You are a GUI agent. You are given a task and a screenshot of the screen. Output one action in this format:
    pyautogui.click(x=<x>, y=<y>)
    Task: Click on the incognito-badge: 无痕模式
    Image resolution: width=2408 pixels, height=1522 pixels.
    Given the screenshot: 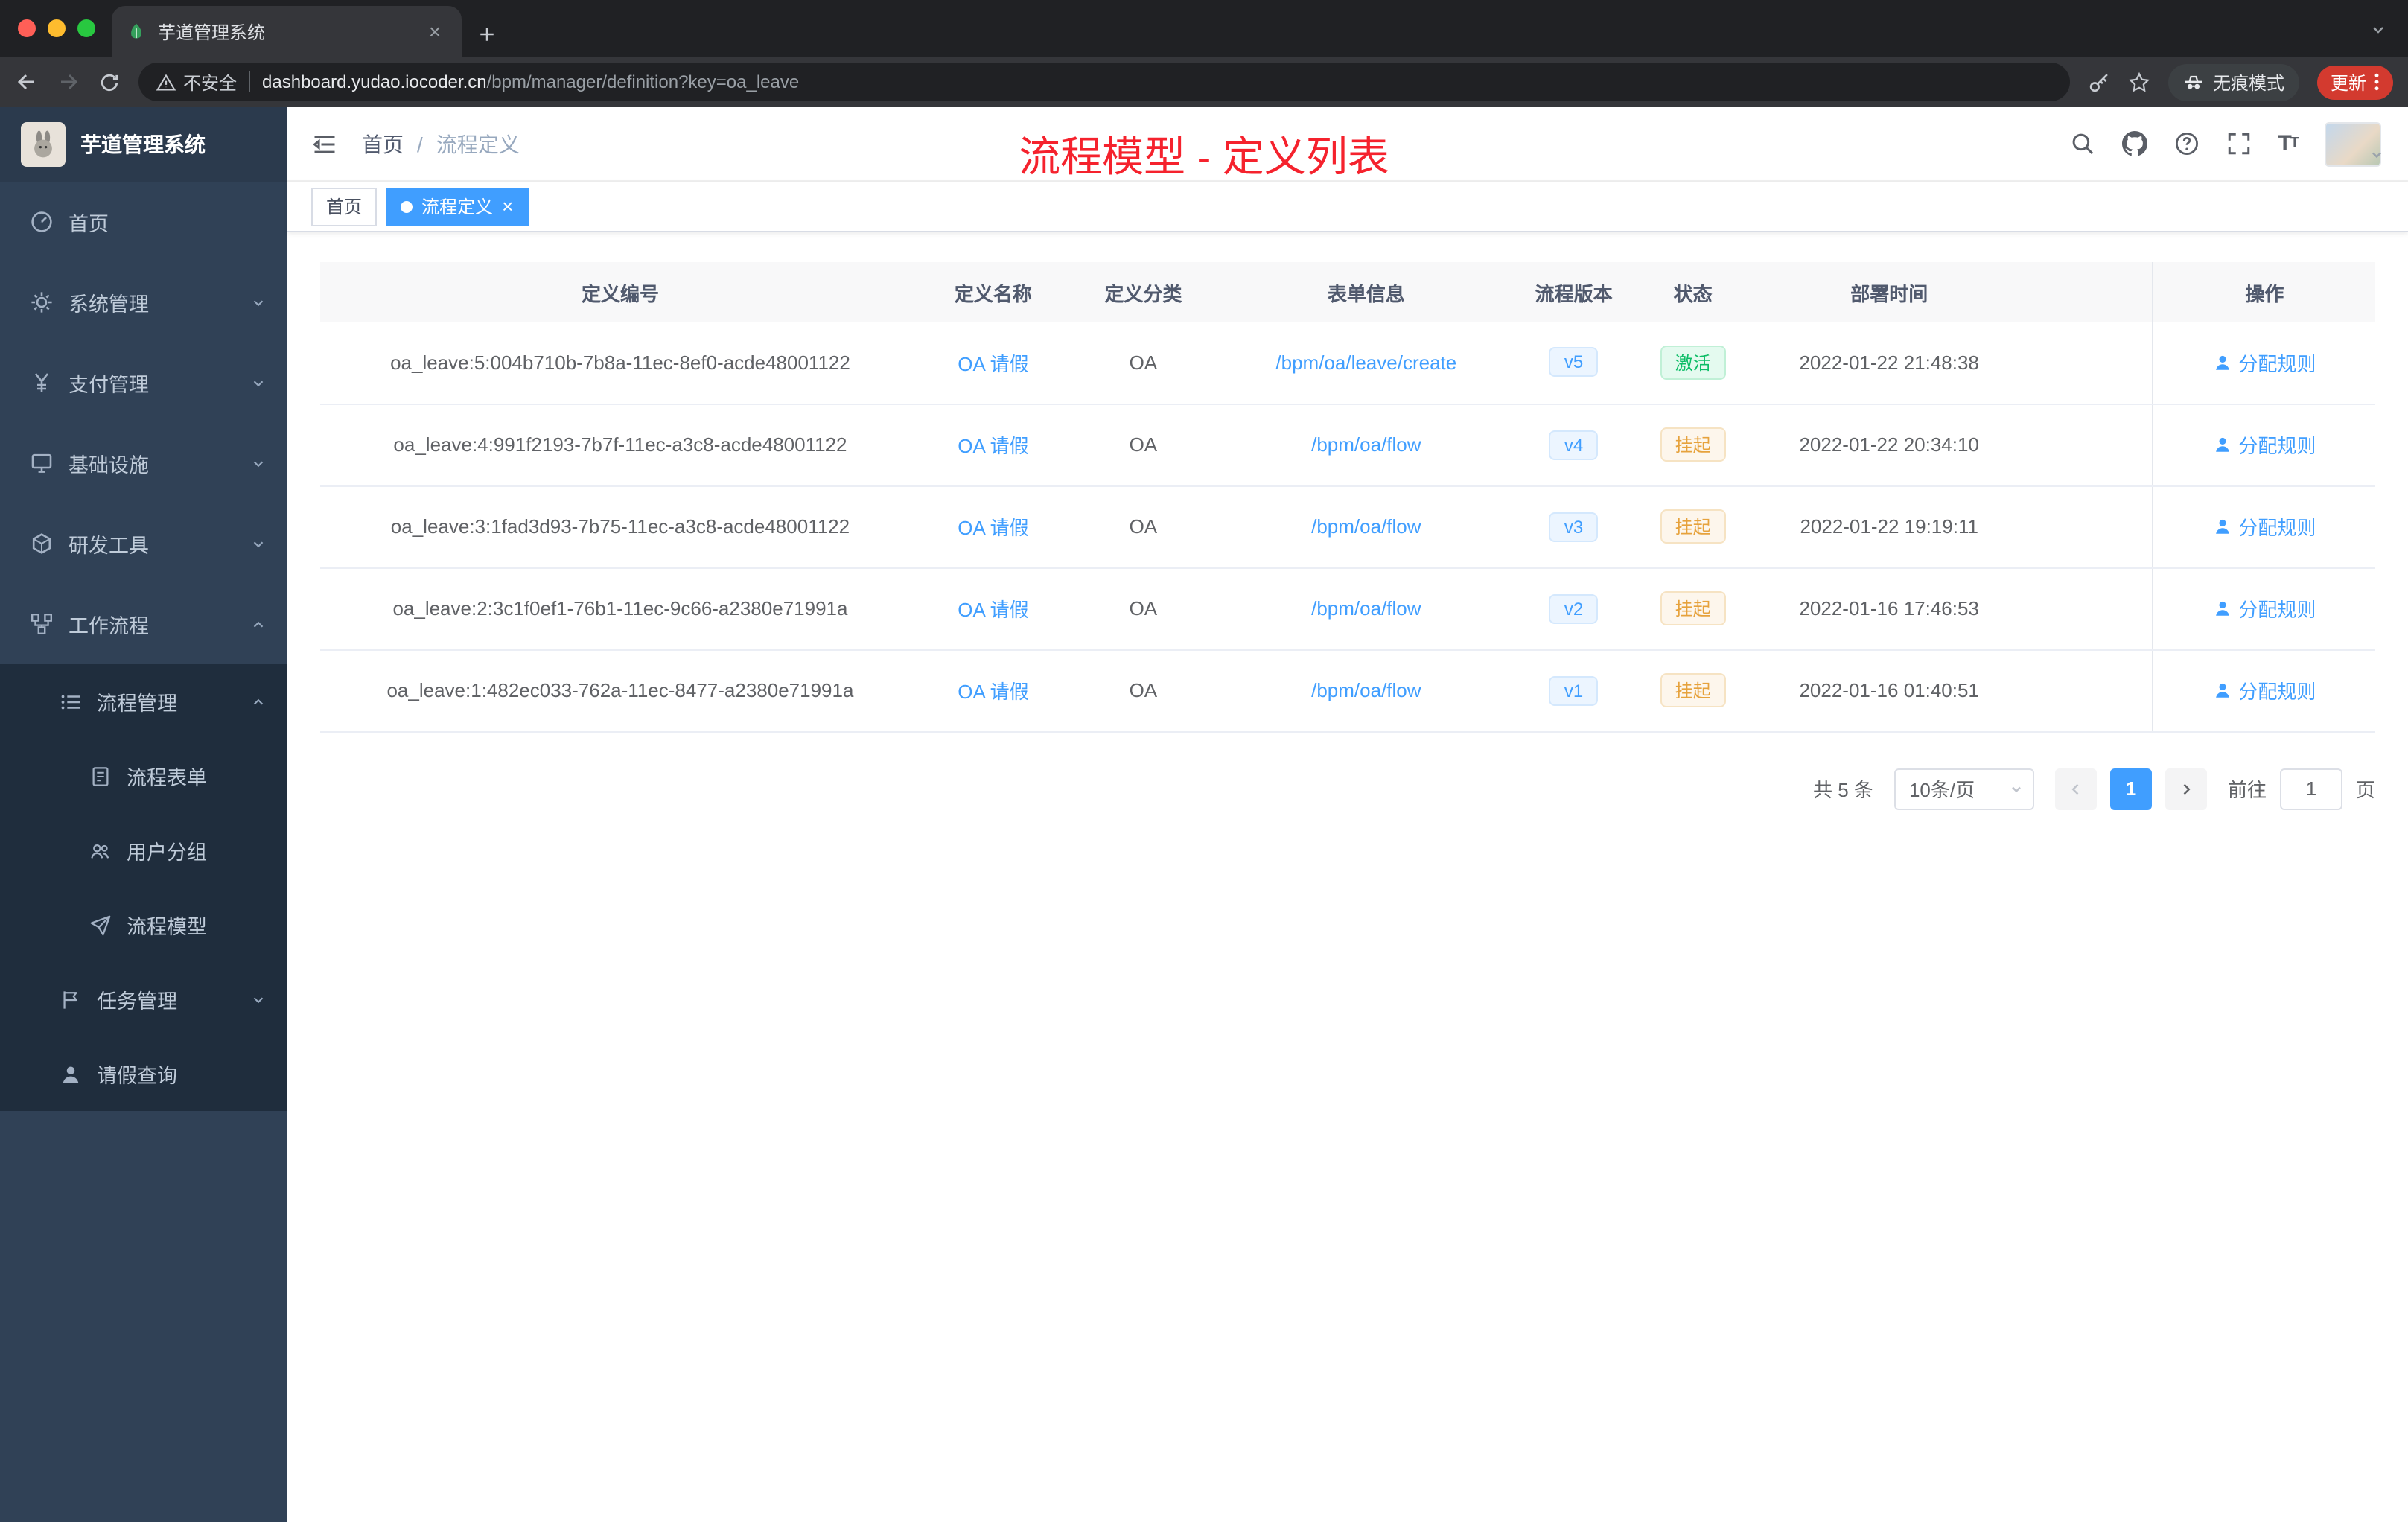 What is the action you would take?
    pyautogui.click(x=2233, y=82)
    